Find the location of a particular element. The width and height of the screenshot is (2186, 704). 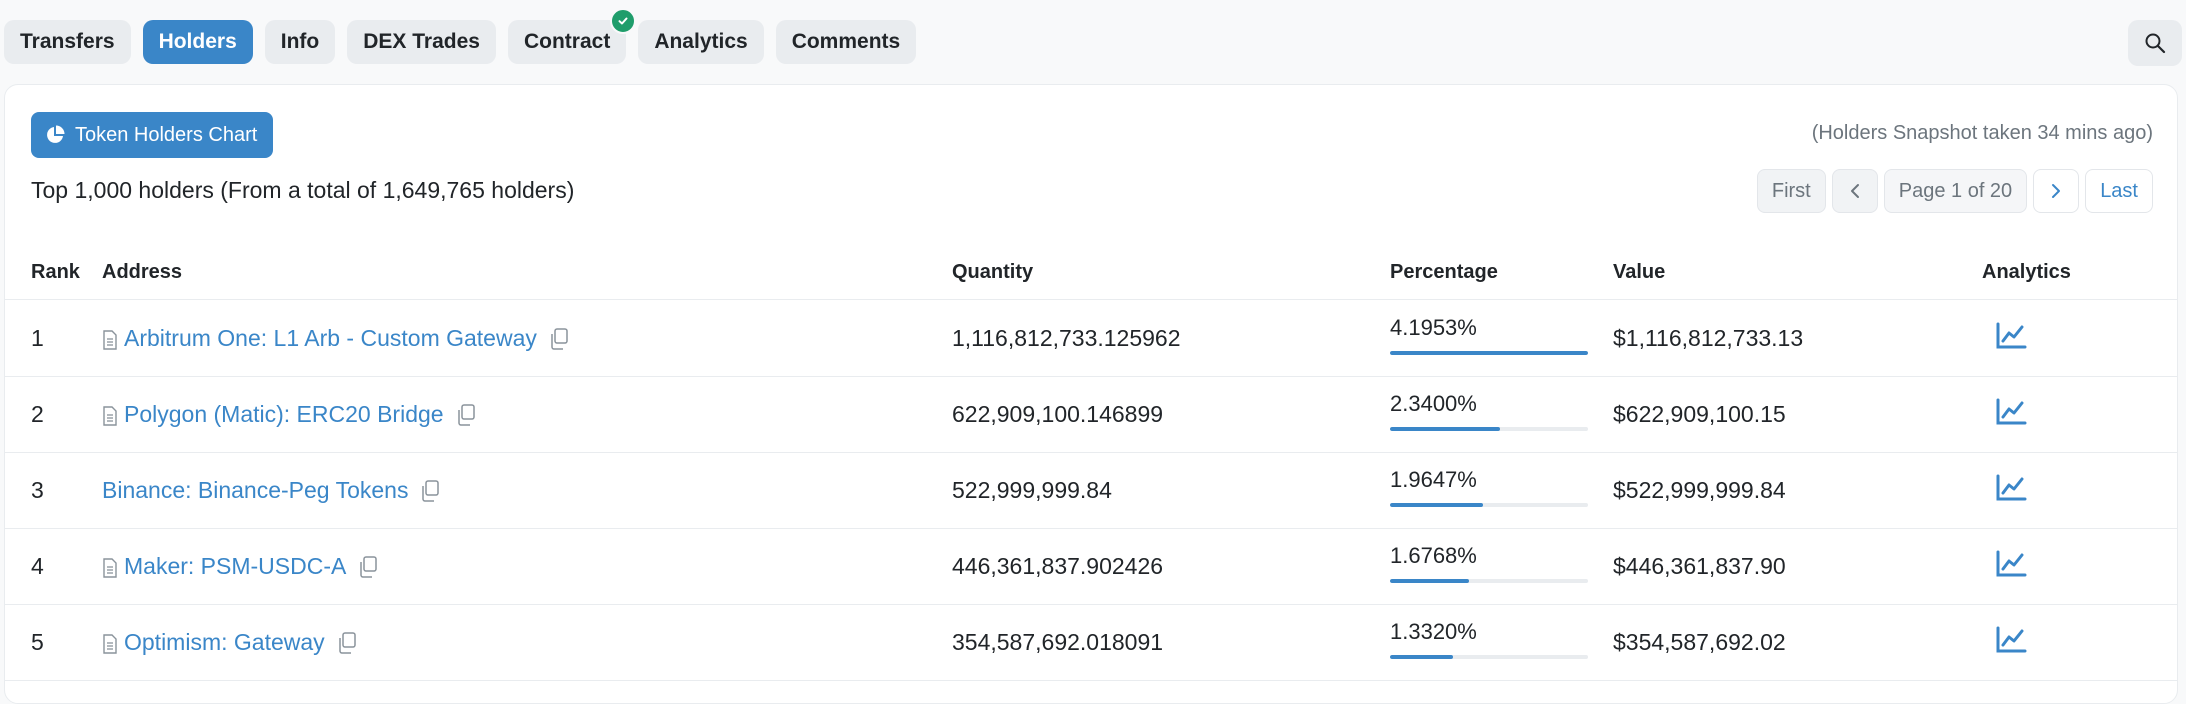

percentage-cell: 2.3400% is located at coordinates (1489, 411).